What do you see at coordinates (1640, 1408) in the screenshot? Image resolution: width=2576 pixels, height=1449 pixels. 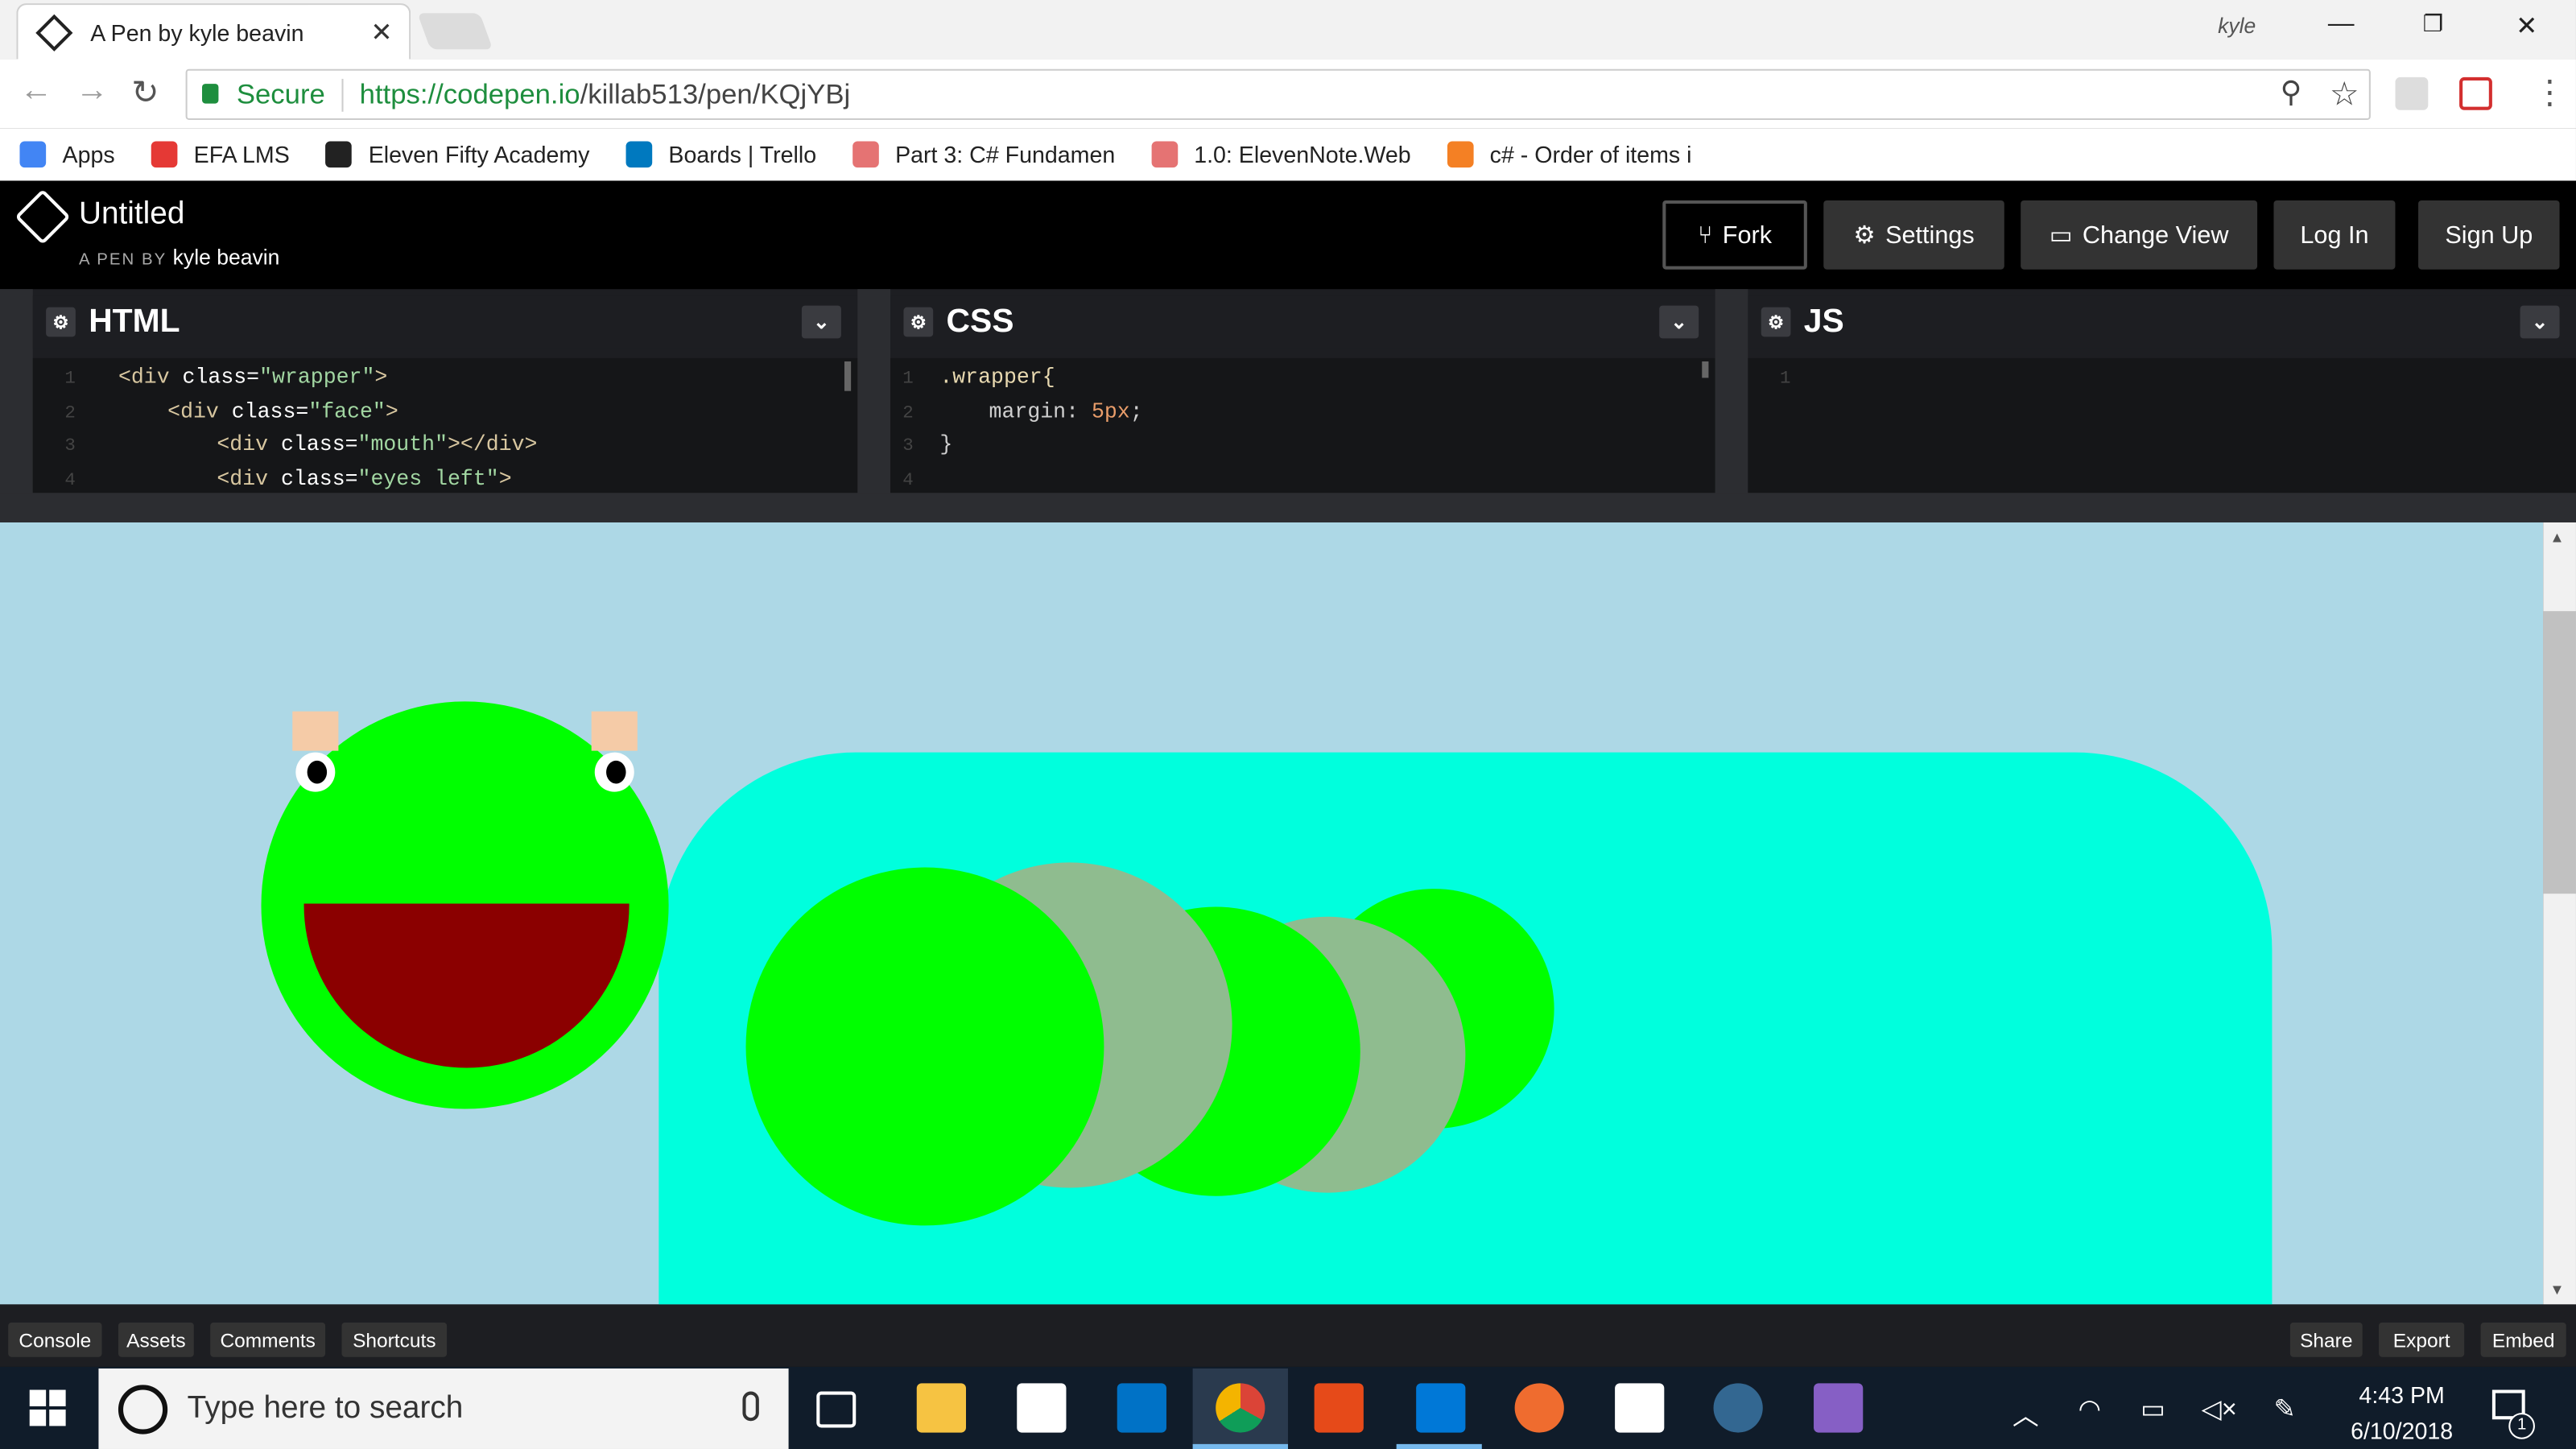 I see `slack-icon` at bounding box center [1640, 1408].